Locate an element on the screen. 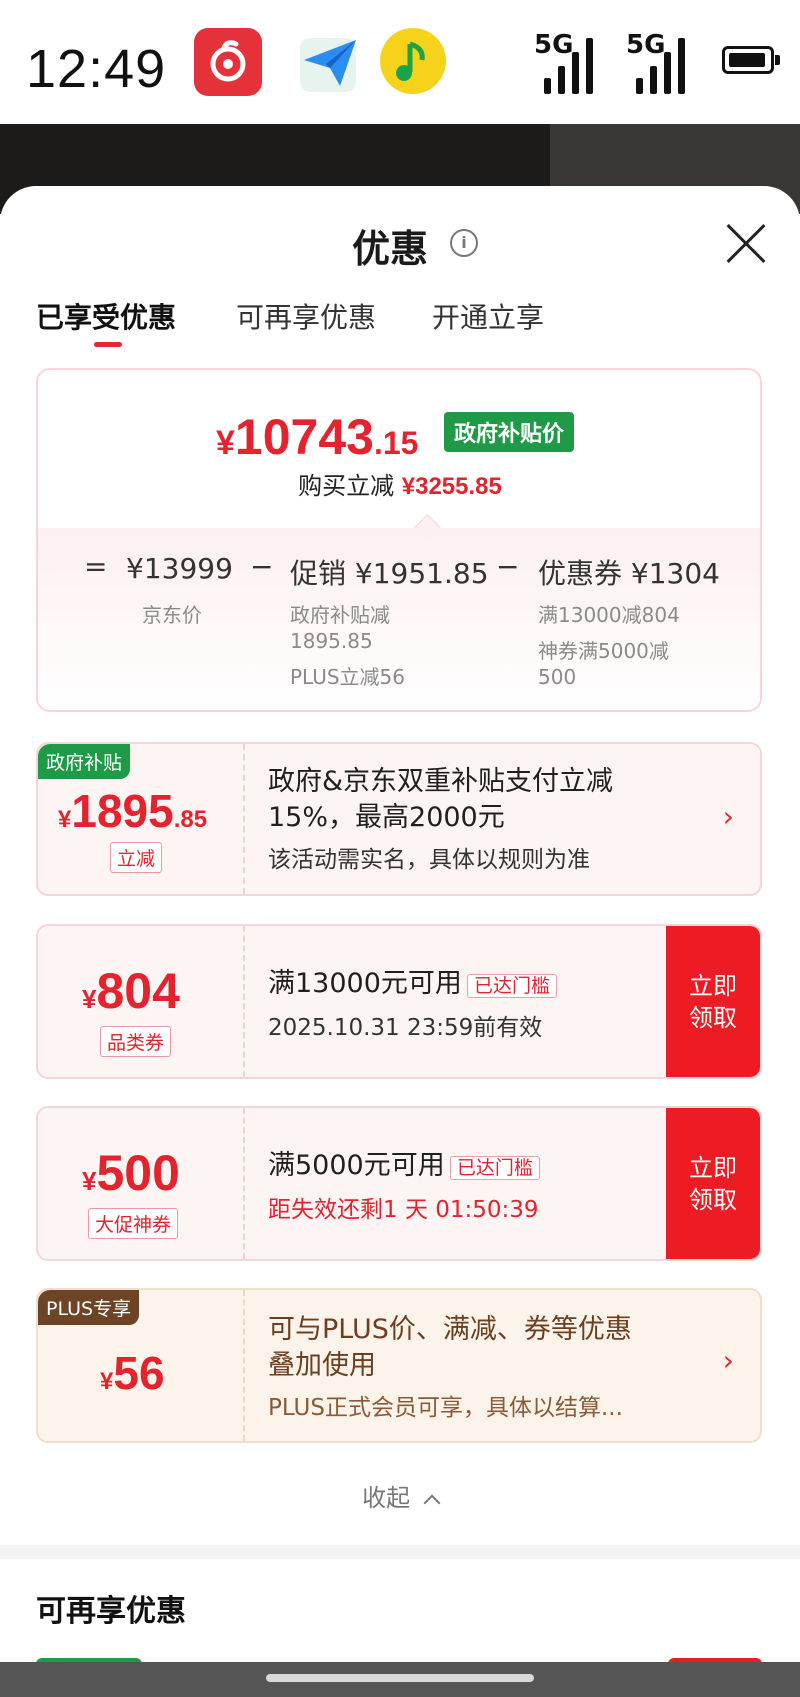  section-title-more-discounts: 可再享优惠 is located at coordinates (111, 1611).